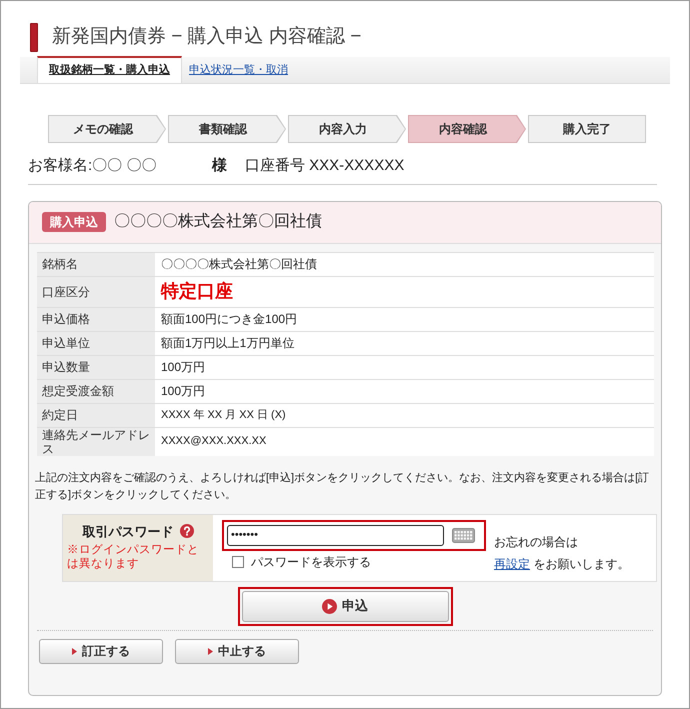 This screenshot has height=709, width=690. What do you see at coordinates (329, 606) in the screenshot?
I see `play-icon` at bounding box center [329, 606].